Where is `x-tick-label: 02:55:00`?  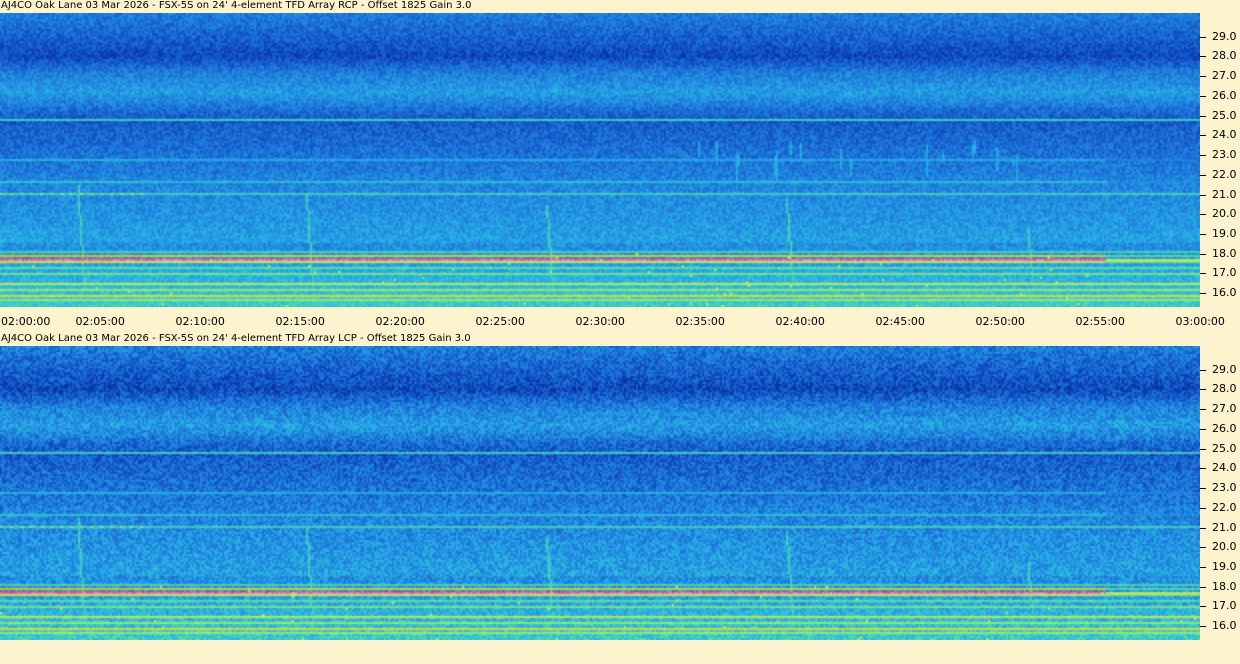
x-tick-label: 02:55:00 is located at coordinates (1100, 321).